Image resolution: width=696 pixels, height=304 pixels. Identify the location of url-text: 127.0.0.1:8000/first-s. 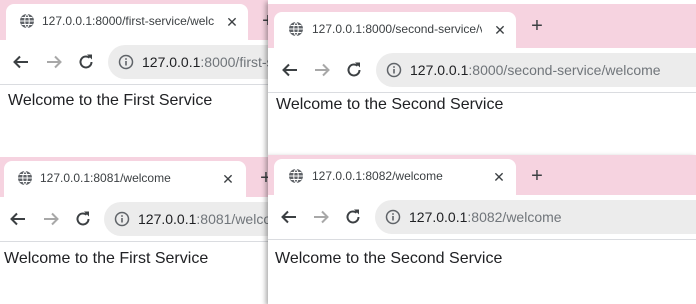
(208, 62).